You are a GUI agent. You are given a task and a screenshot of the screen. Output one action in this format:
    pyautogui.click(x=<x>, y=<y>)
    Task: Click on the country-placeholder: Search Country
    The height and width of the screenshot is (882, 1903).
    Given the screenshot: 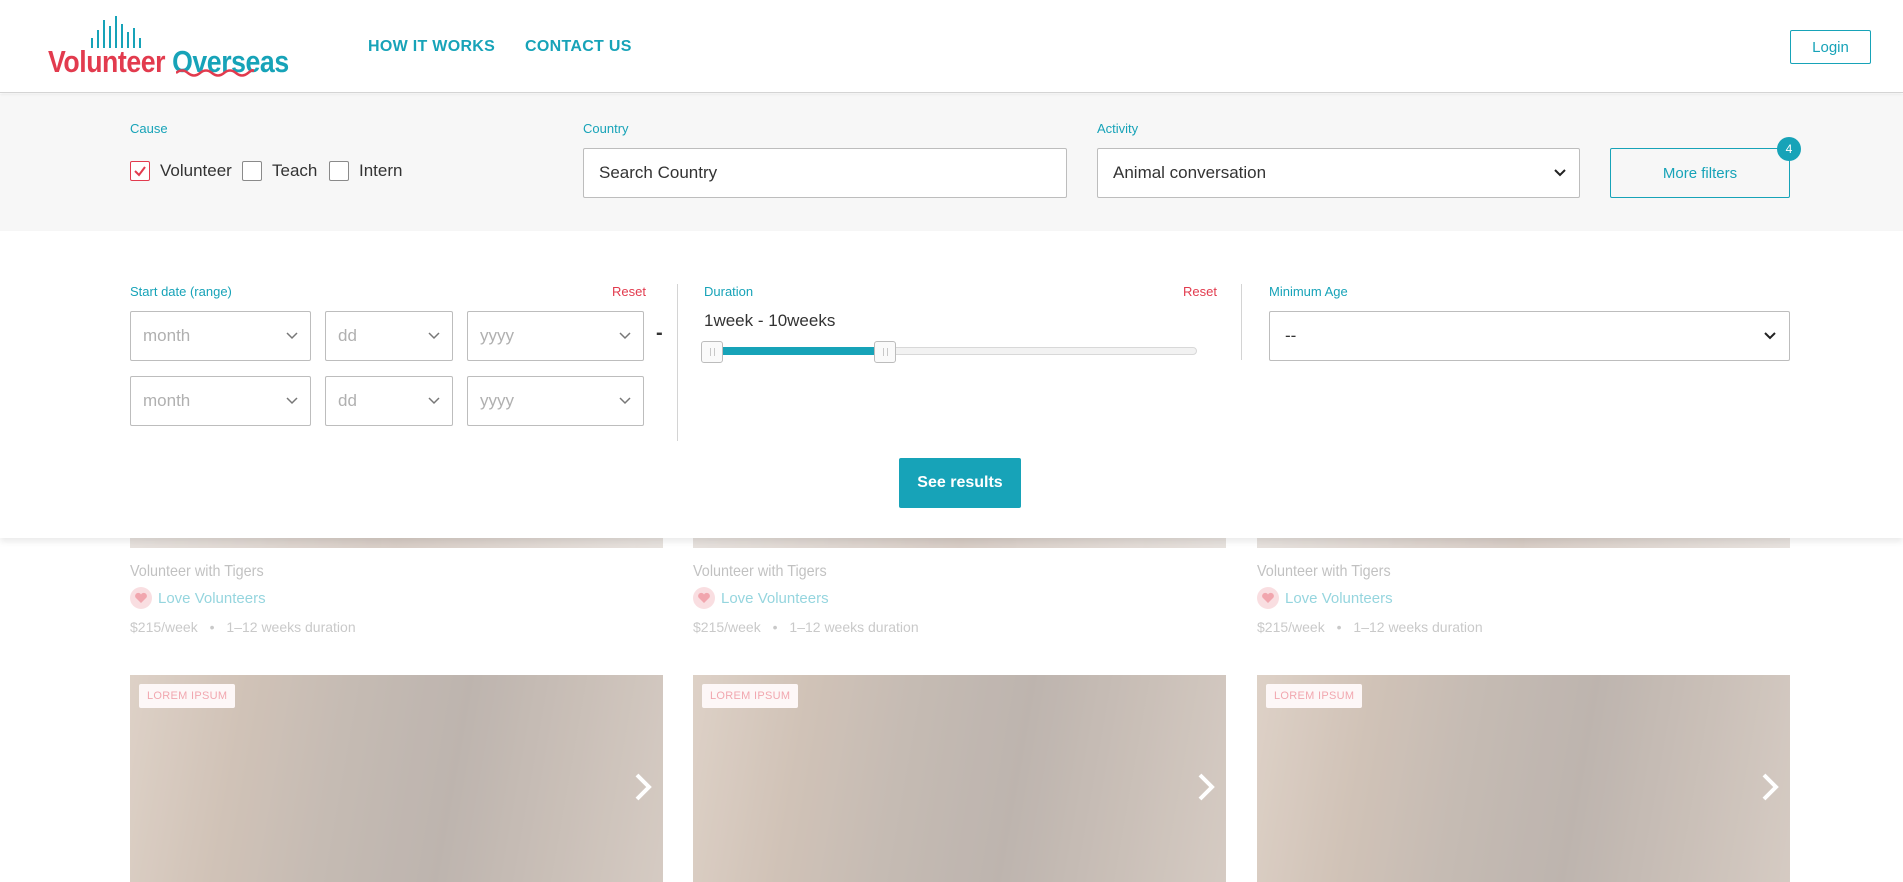 What is the action you would take?
    pyautogui.click(x=658, y=172)
    